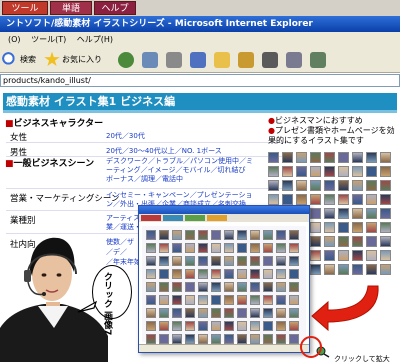 Image resolution: width=400 pixels, height=362 pixels. Describe the element at coordinates (14, 39) in the screenshot. I see `menu-item-o: (O)` at that location.